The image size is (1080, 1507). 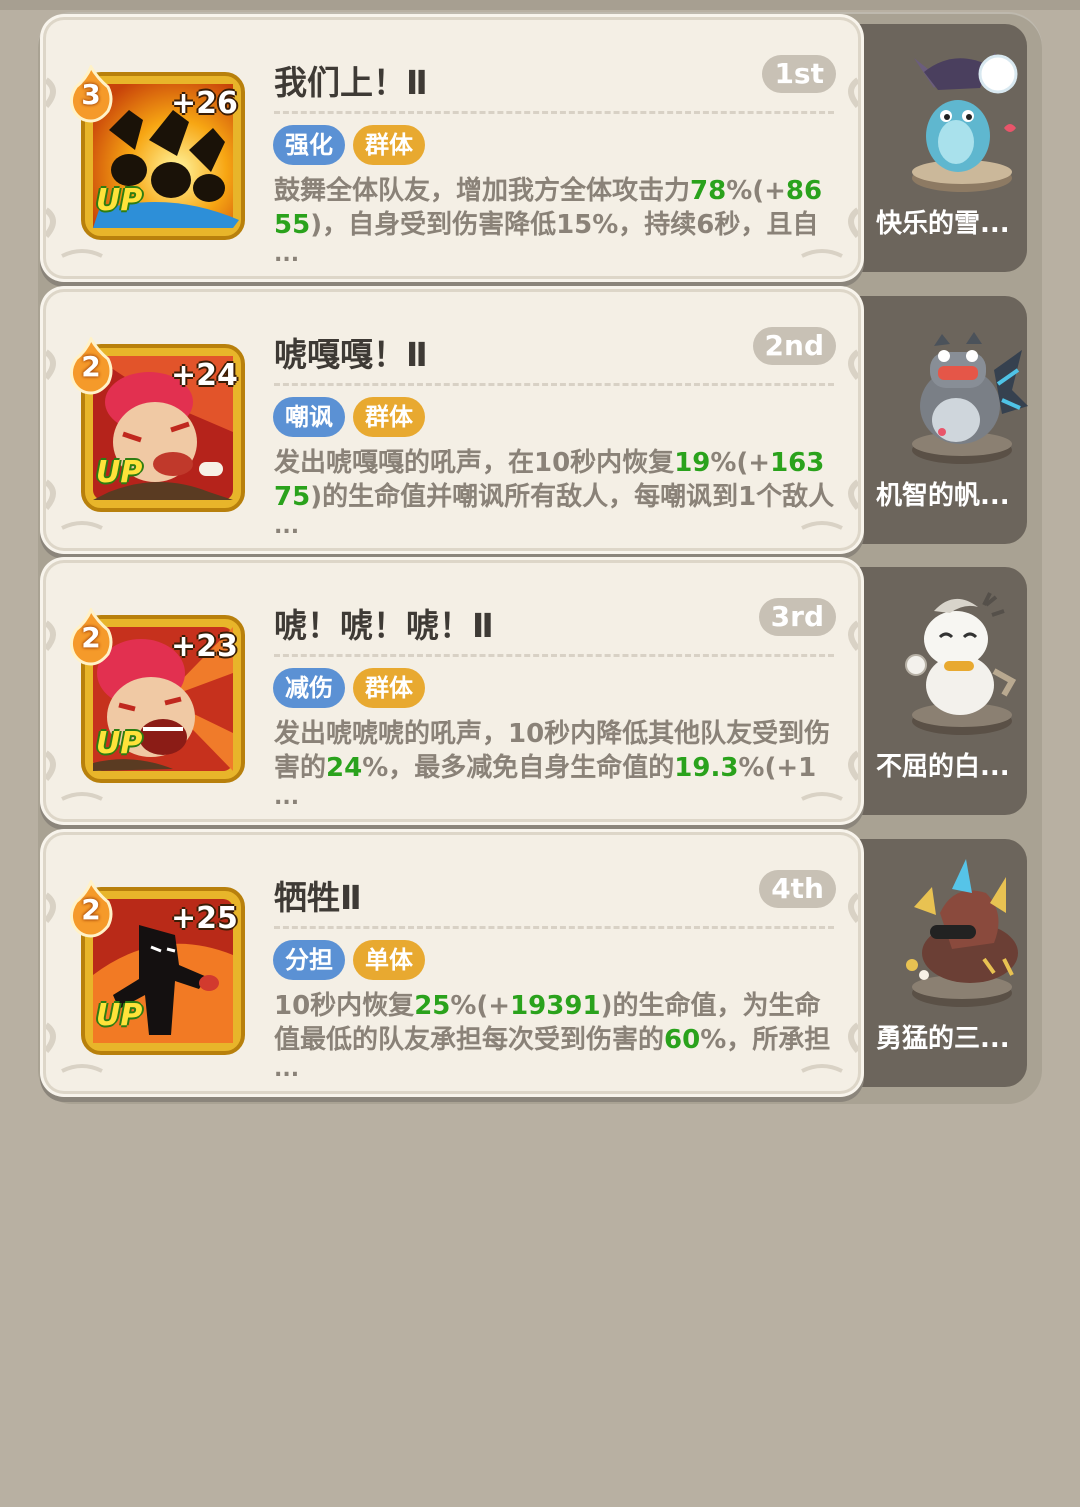 I want to click on top-strip, so click(x=540, y=5).